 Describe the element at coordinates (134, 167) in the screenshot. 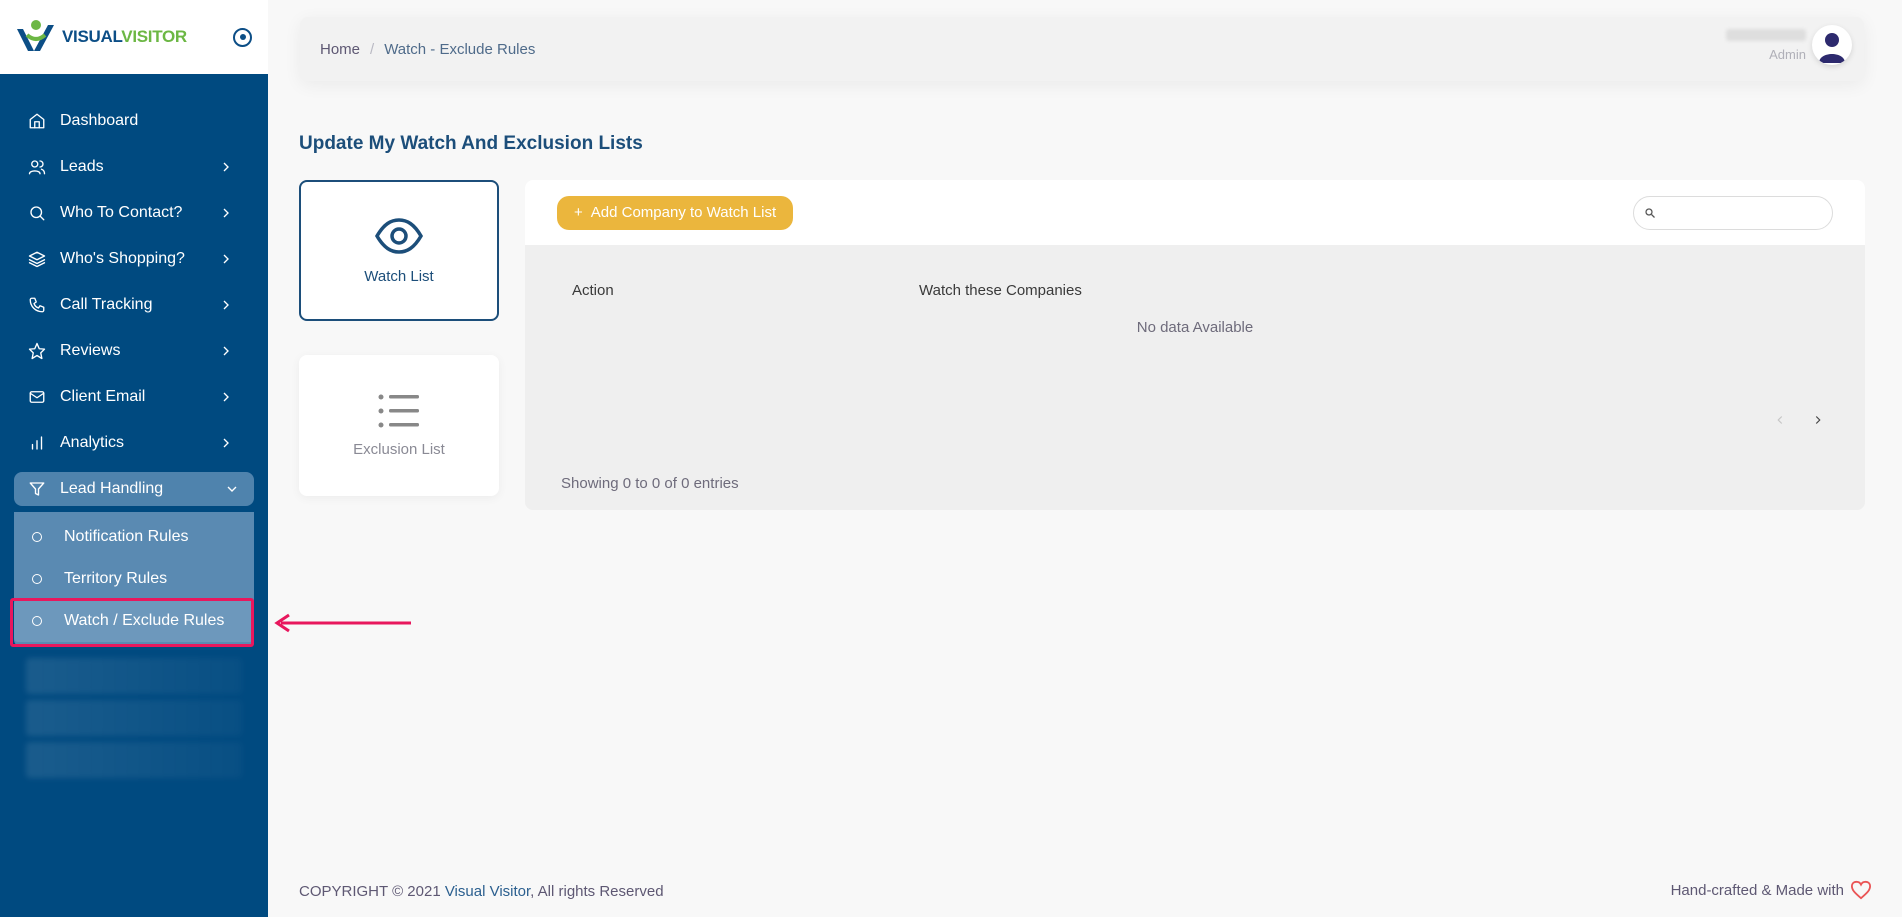

I see `sidebar-item-leads: Leads` at that location.